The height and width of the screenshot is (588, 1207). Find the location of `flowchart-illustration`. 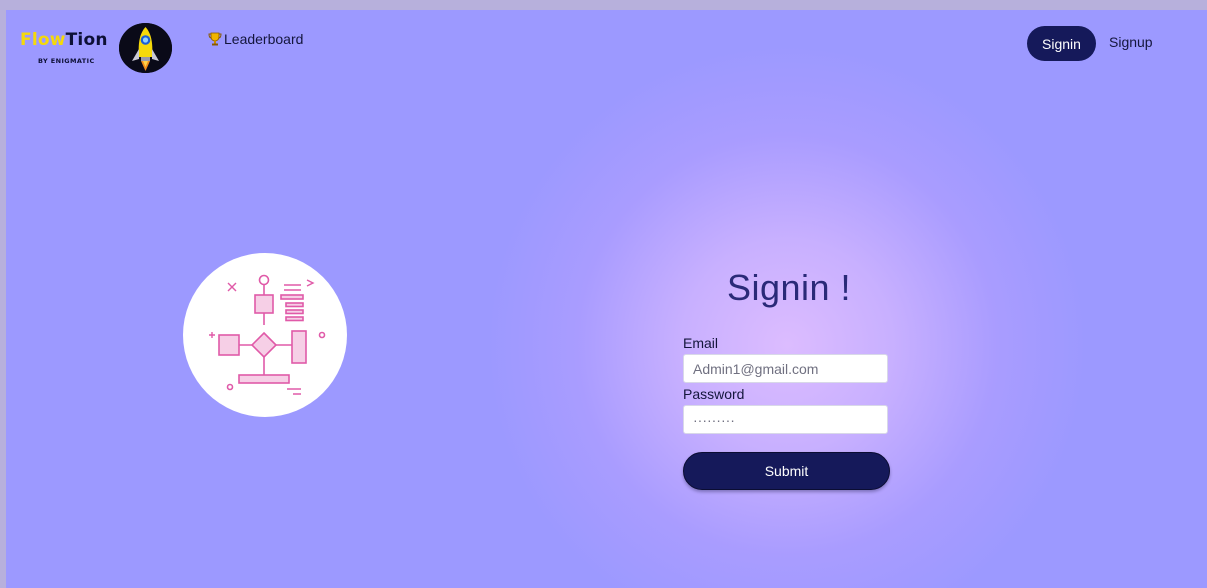

flowchart-illustration is located at coordinates (265, 335).